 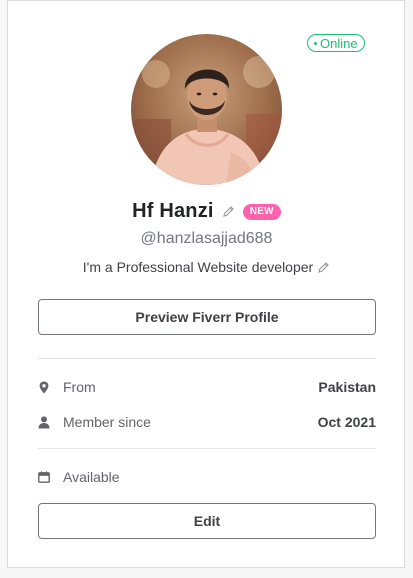 I want to click on detail-row-from: From Pakistan, so click(x=207, y=387).